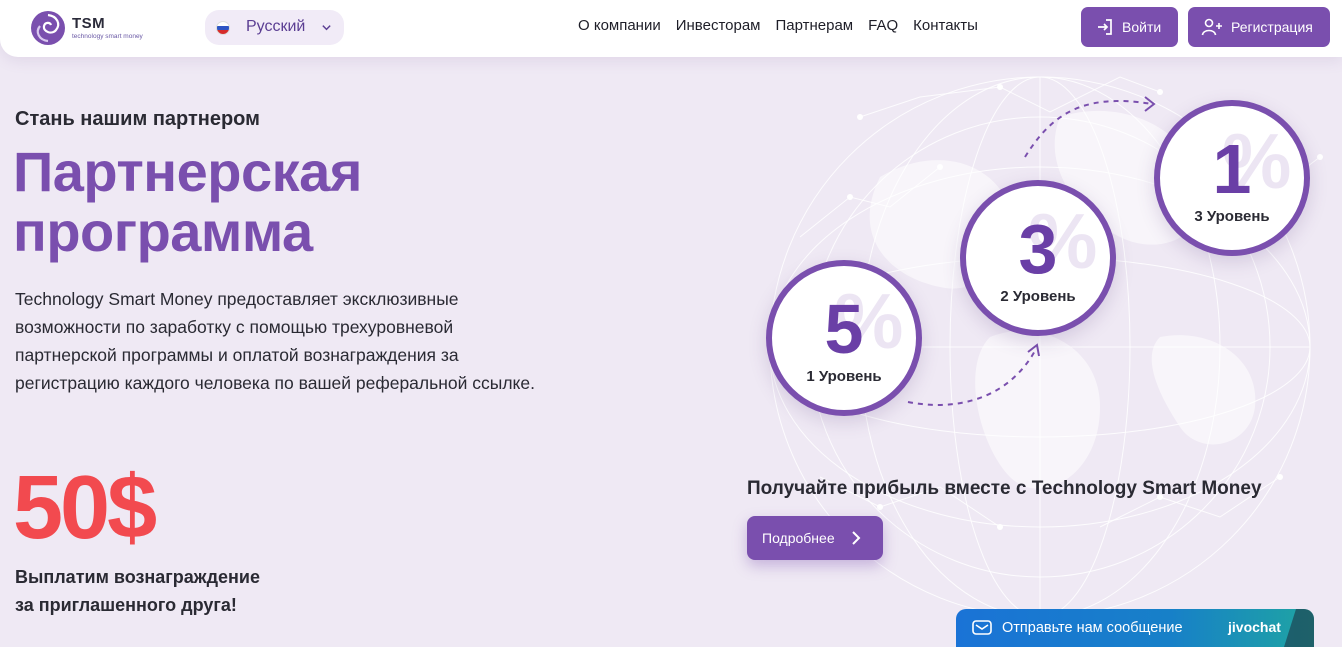 This screenshot has height=647, width=1342. Describe the element at coordinates (945, 25) in the screenshot. I see `nav-link-contacts: Контакты` at that location.